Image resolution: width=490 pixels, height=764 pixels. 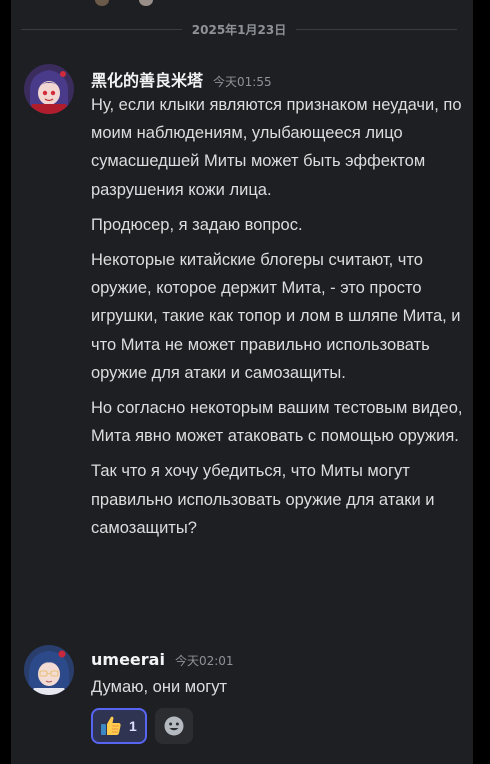 I want to click on date-divider: 2025年1月23日, so click(x=239, y=29).